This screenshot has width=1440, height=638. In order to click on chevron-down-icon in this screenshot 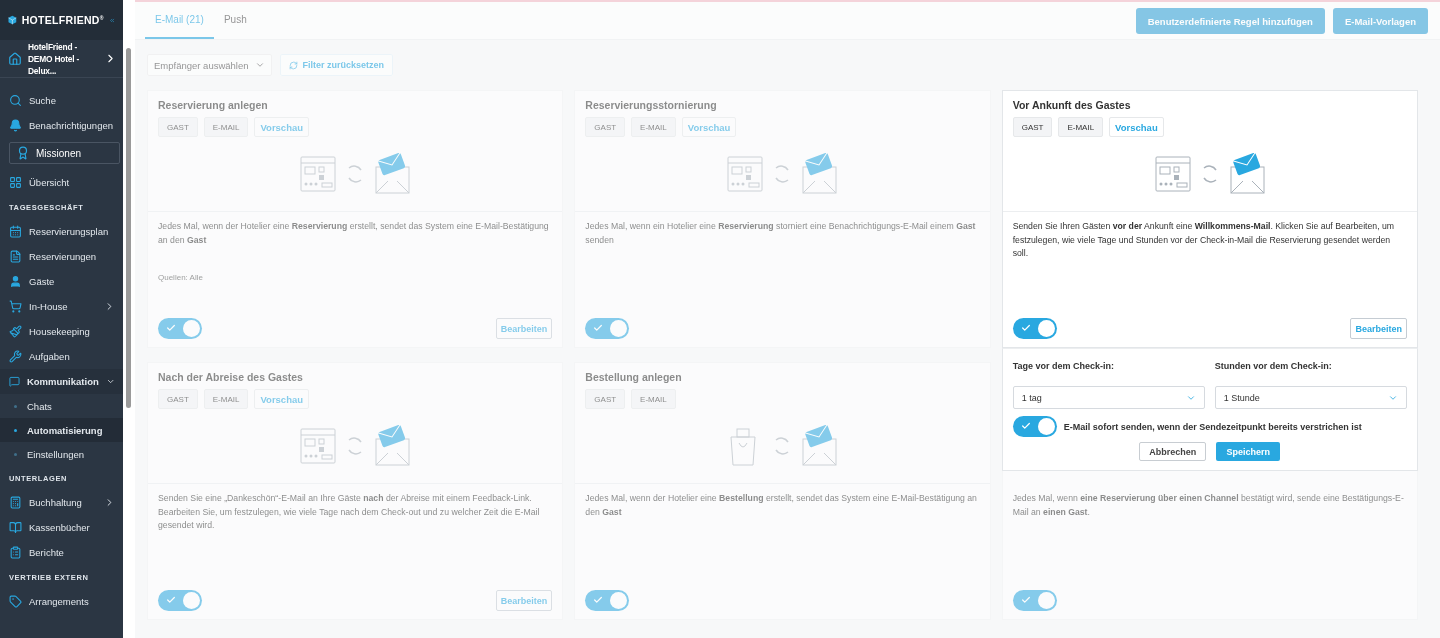, I will do `click(259, 65)`.